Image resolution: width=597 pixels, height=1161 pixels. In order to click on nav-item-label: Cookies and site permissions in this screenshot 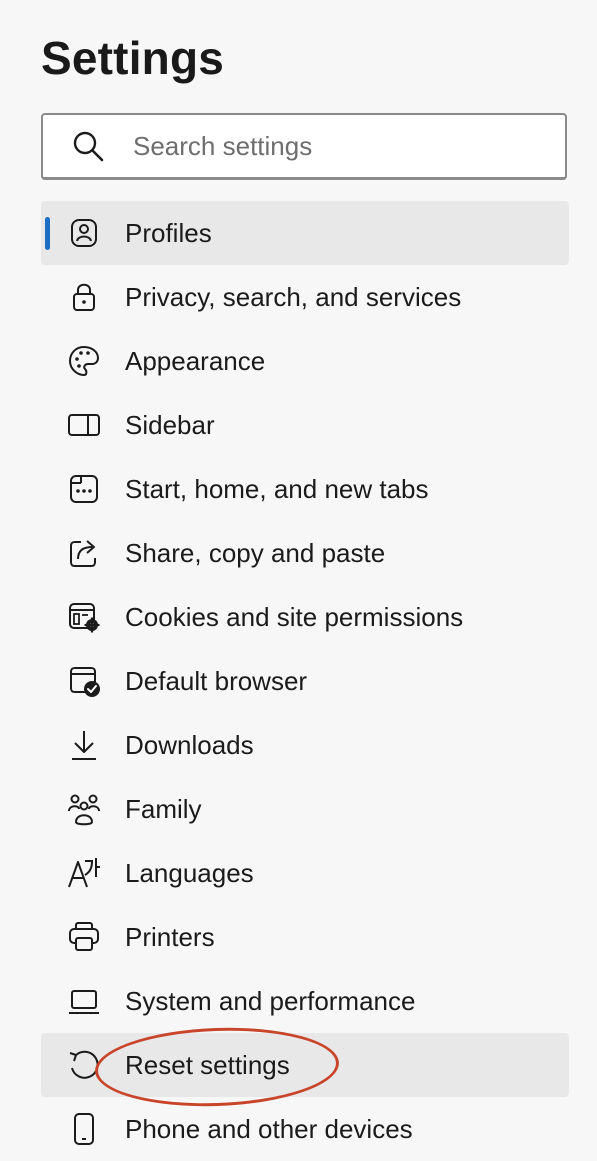, I will do `click(294, 617)`.